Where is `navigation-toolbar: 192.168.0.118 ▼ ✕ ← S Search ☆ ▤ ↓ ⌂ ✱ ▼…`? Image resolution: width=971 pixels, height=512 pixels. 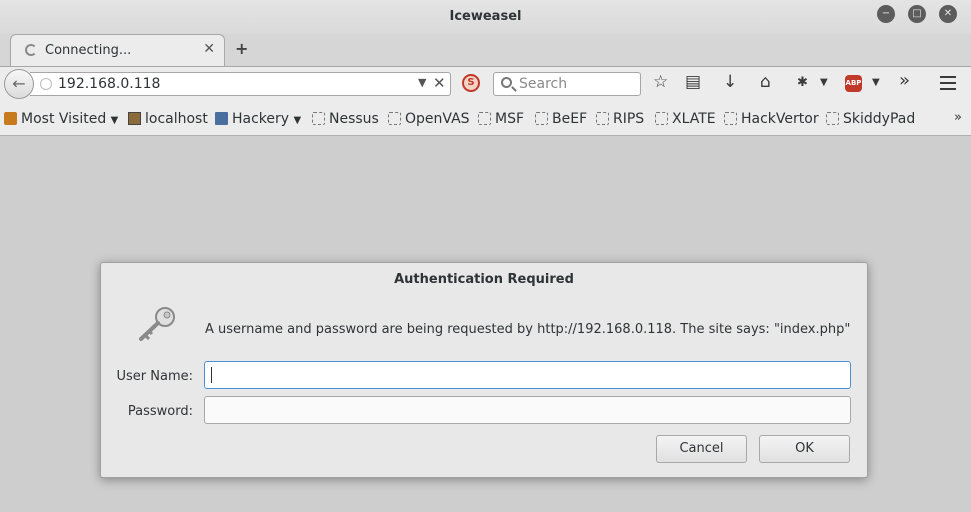
navigation-toolbar: 192.168.0.118 ▼ ✕ ← S Search ☆ ▤ ↓ ⌂ ✱ ▼… is located at coordinates (485, 84).